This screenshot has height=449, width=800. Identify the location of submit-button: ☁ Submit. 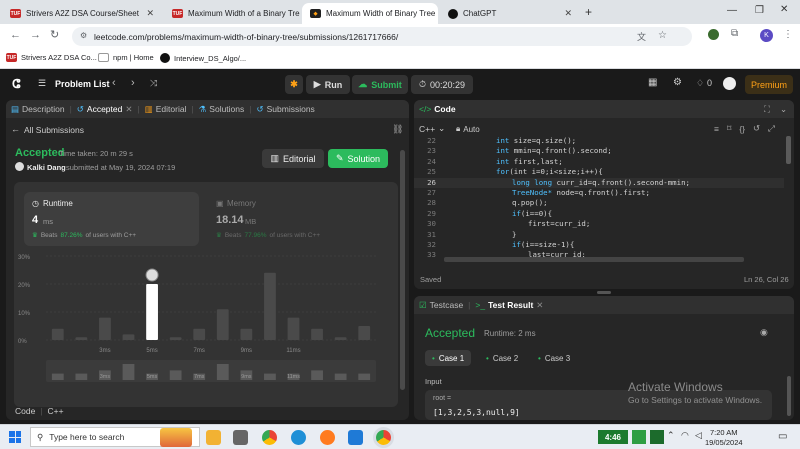
(380, 84).